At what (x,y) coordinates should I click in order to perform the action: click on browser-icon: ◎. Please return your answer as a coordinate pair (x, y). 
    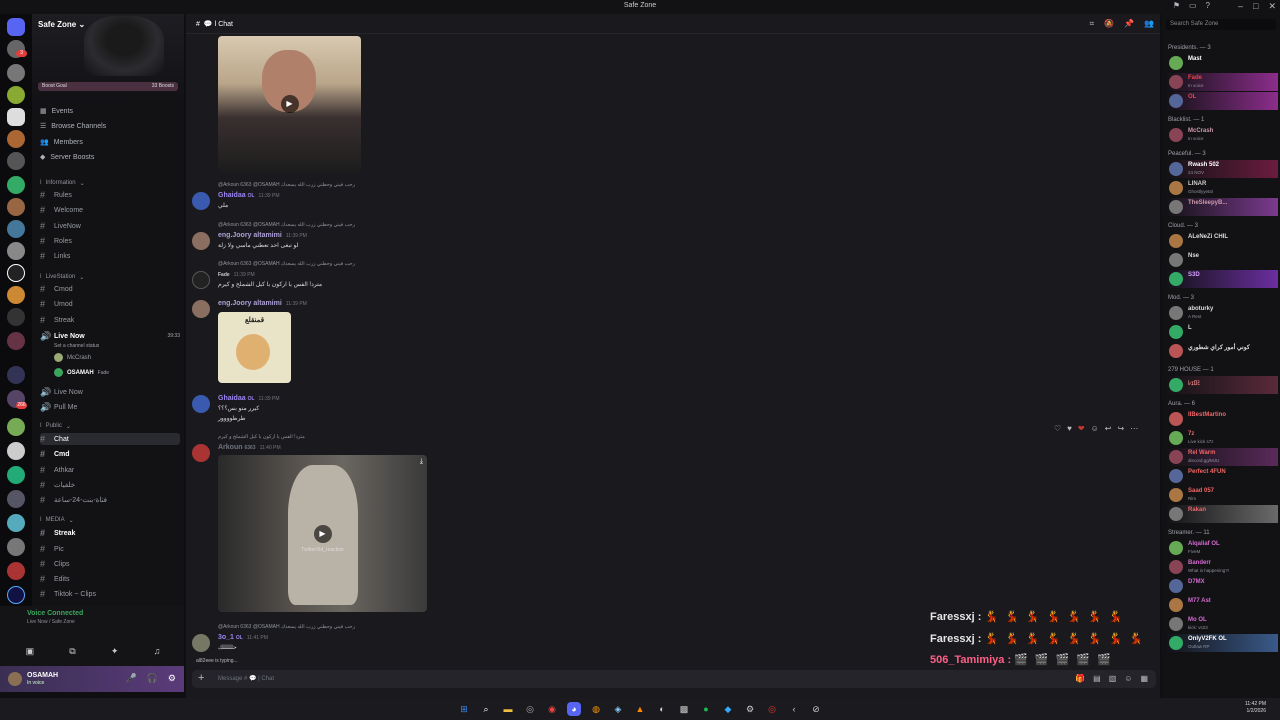
    Looking at the image, I should click on (530, 709).